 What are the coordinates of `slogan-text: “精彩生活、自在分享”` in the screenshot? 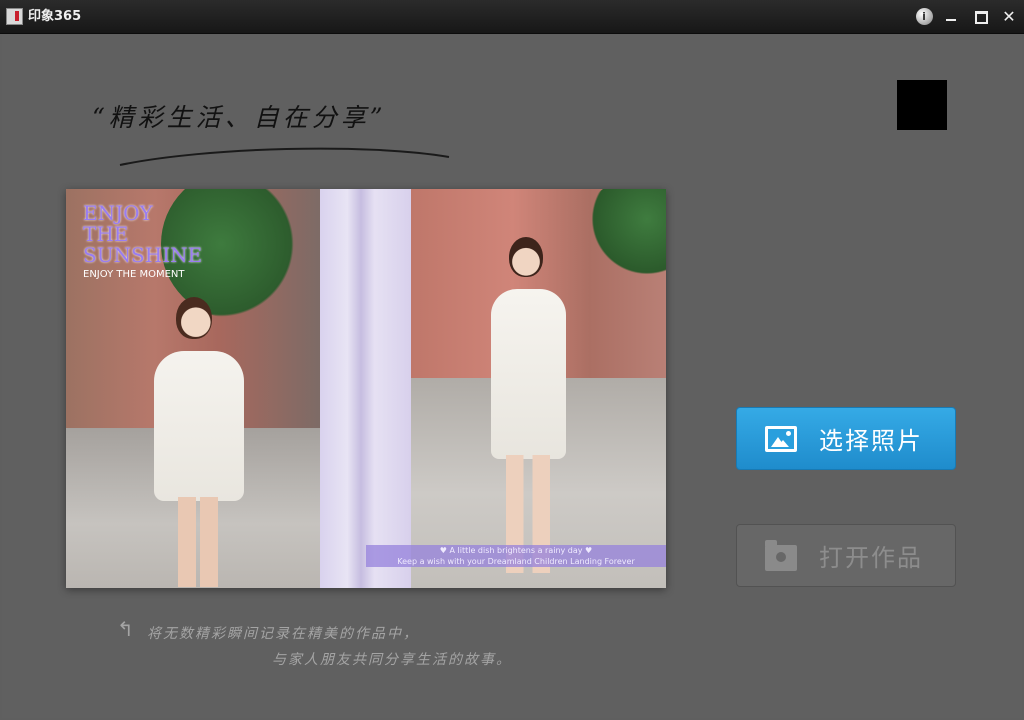 It's located at (239, 117).